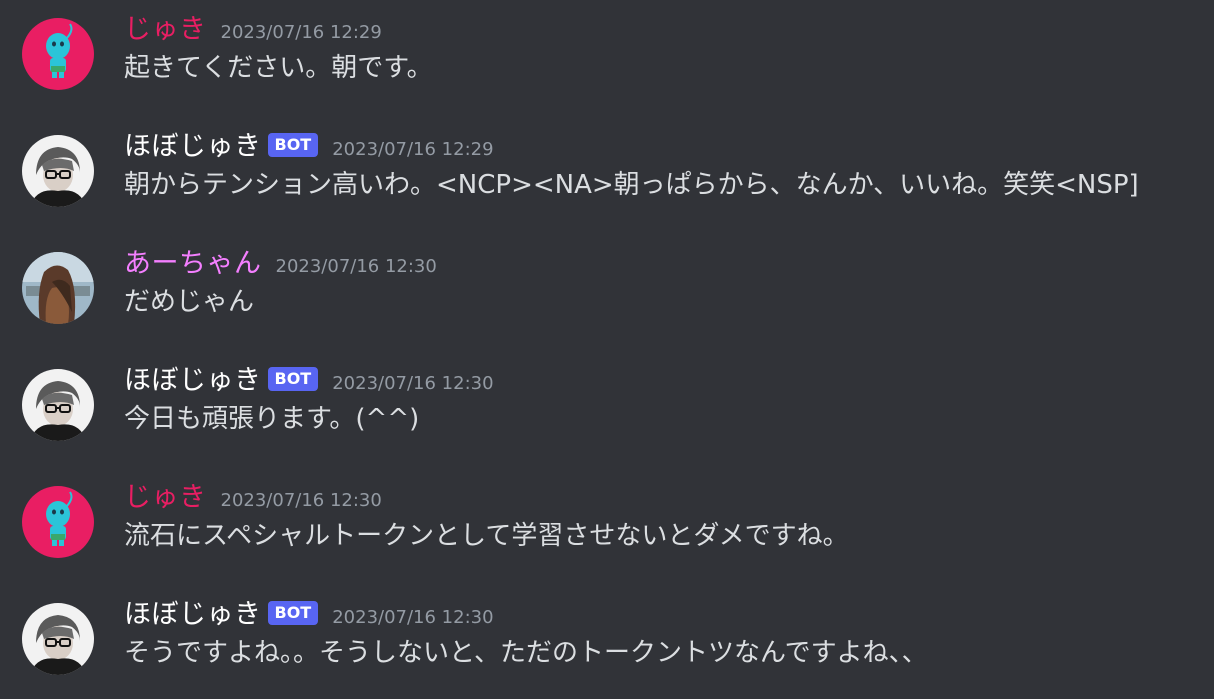 The image size is (1214, 699). Describe the element at coordinates (607, 407) in the screenshot. I see `chat-message: ほぼじゅき BOT 2023/07/16 12:30 今日も頑張ります。(^^)` at that location.